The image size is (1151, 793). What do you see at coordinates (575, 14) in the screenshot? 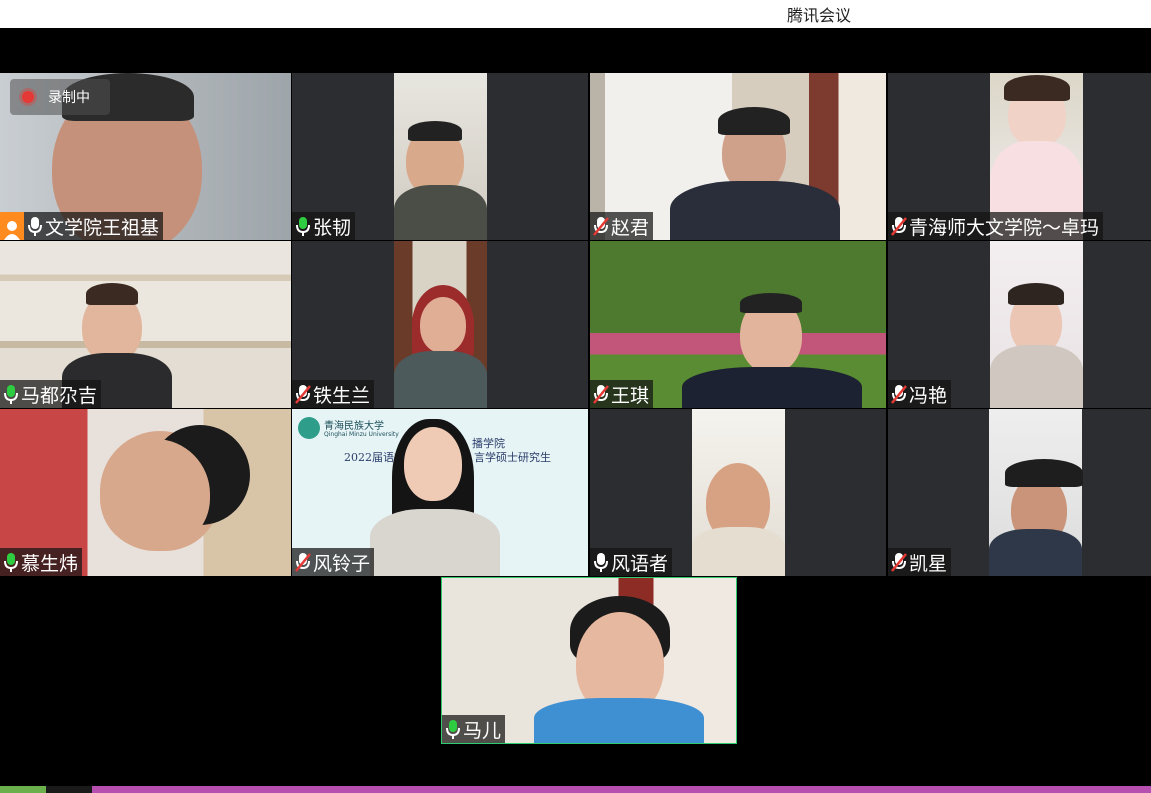
I see `title-bar: 腾讯会议` at bounding box center [575, 14].